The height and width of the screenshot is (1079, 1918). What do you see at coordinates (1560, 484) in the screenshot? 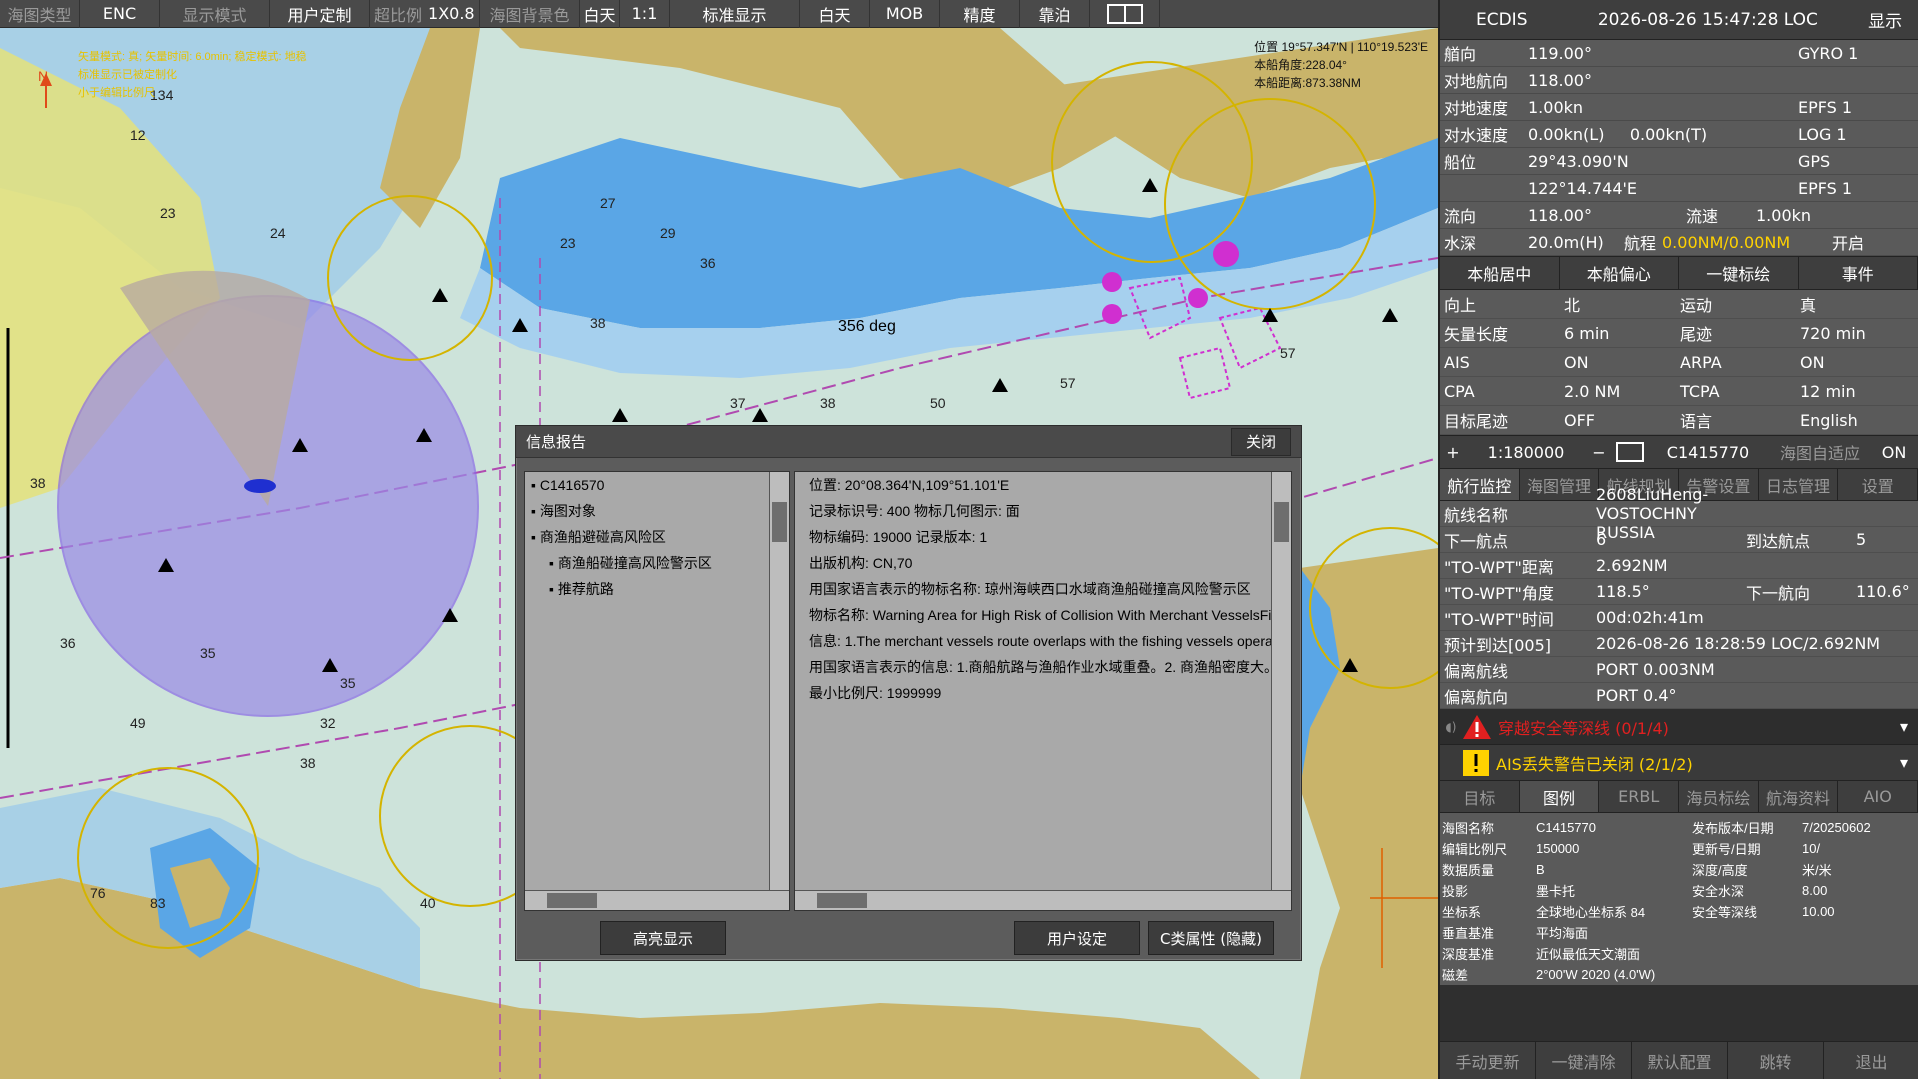
I see `tab-chart-management: 海图管理` at bounding box center [1560, 484].